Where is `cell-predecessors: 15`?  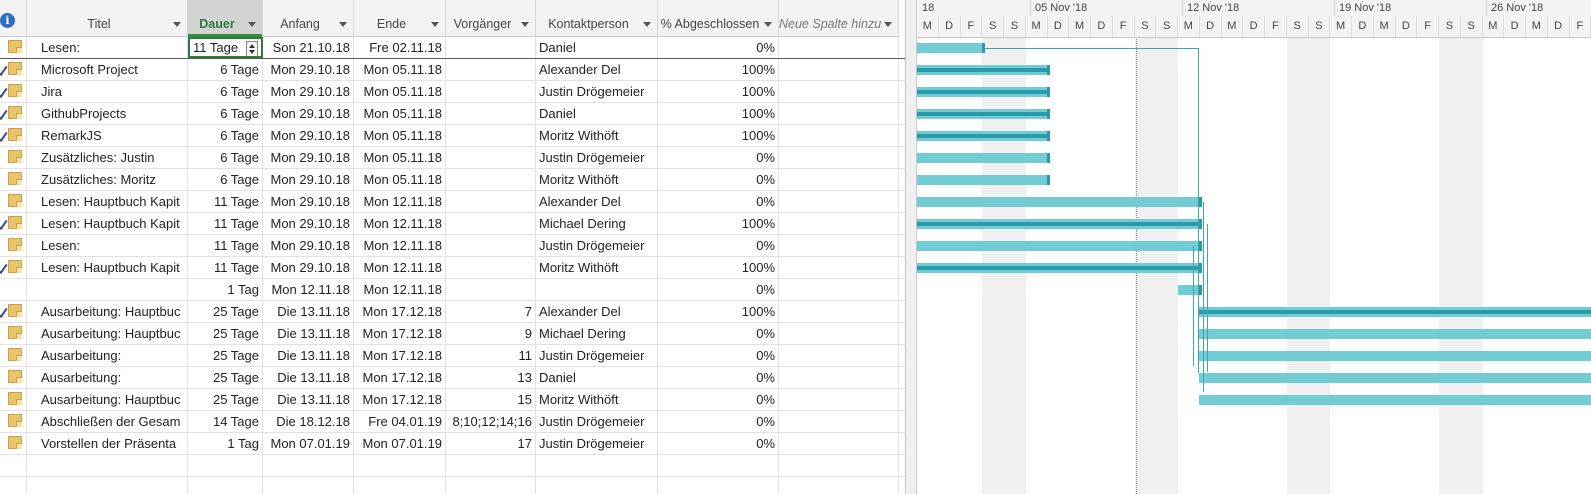
cell-predecessors: 15 is located at coordinates (491, 399).